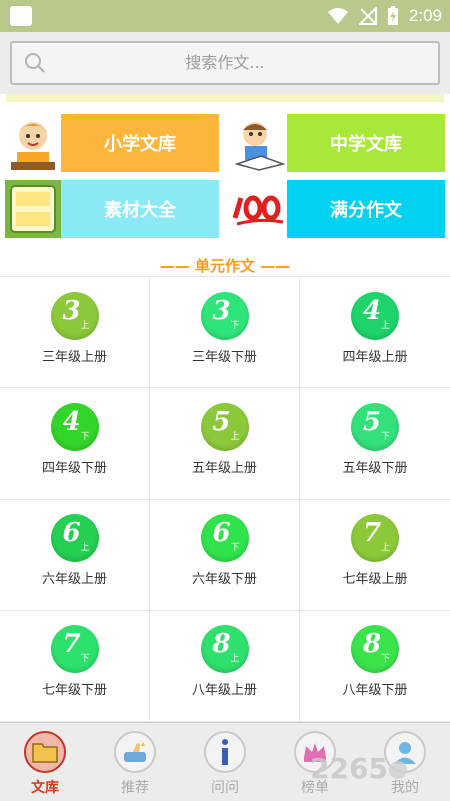 The image size is (450, 801). I want to click on unit-grid-item: 6 下六年级下册, so click(225, 555).